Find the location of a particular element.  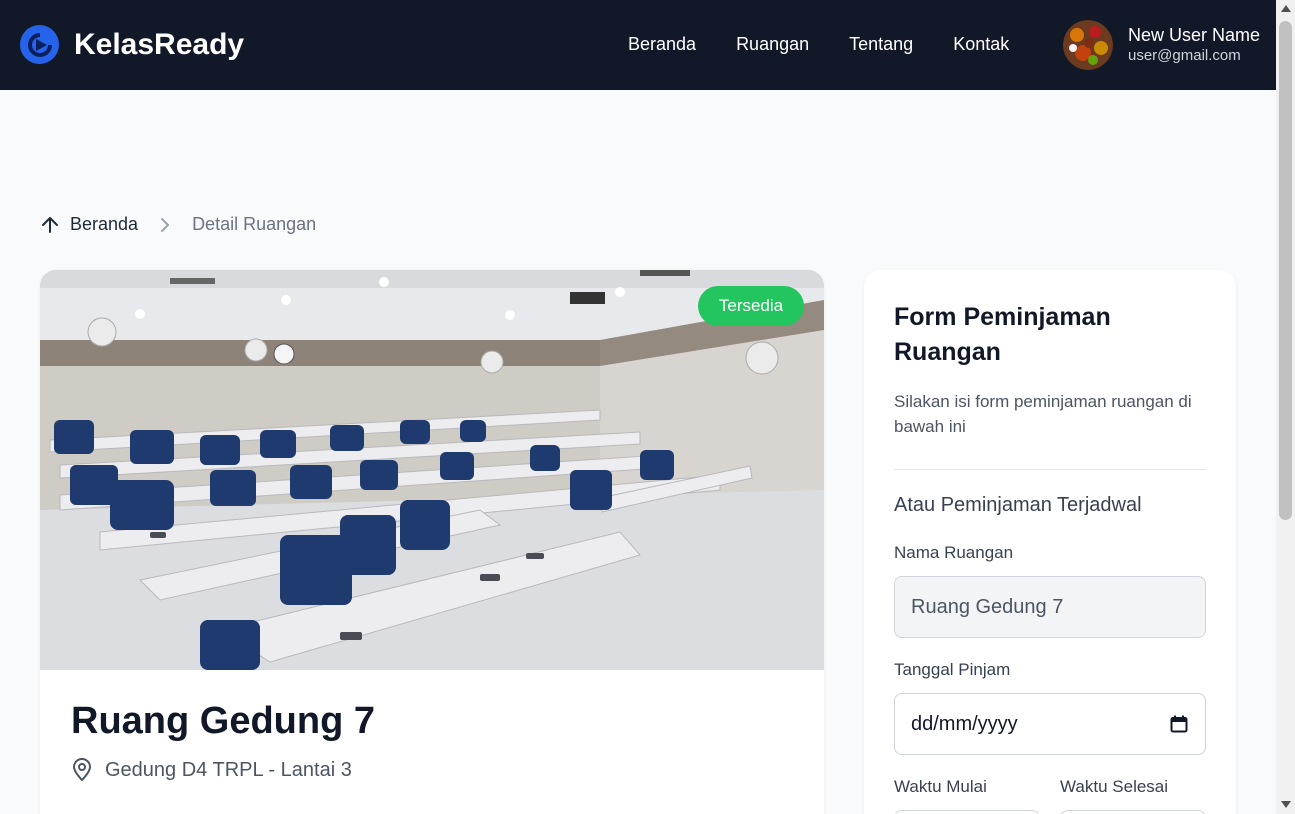

nav-menu: Beranda Ruangan Tentang Kontak is located at coordinates (838, 44).